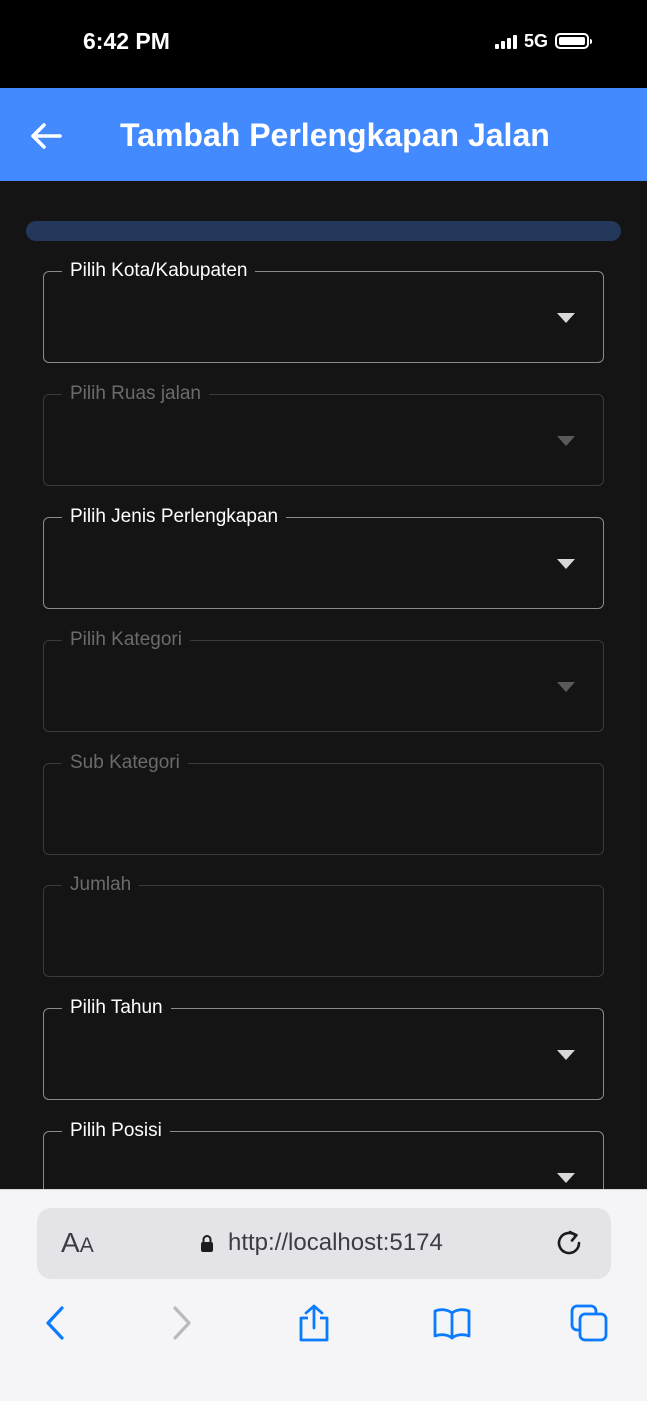 The height and width of the screenshot is (1401, 647). Describe the element at coordinates (323, 680) in the screenshot. I see `category-select: Pilih Kategori` at that location.